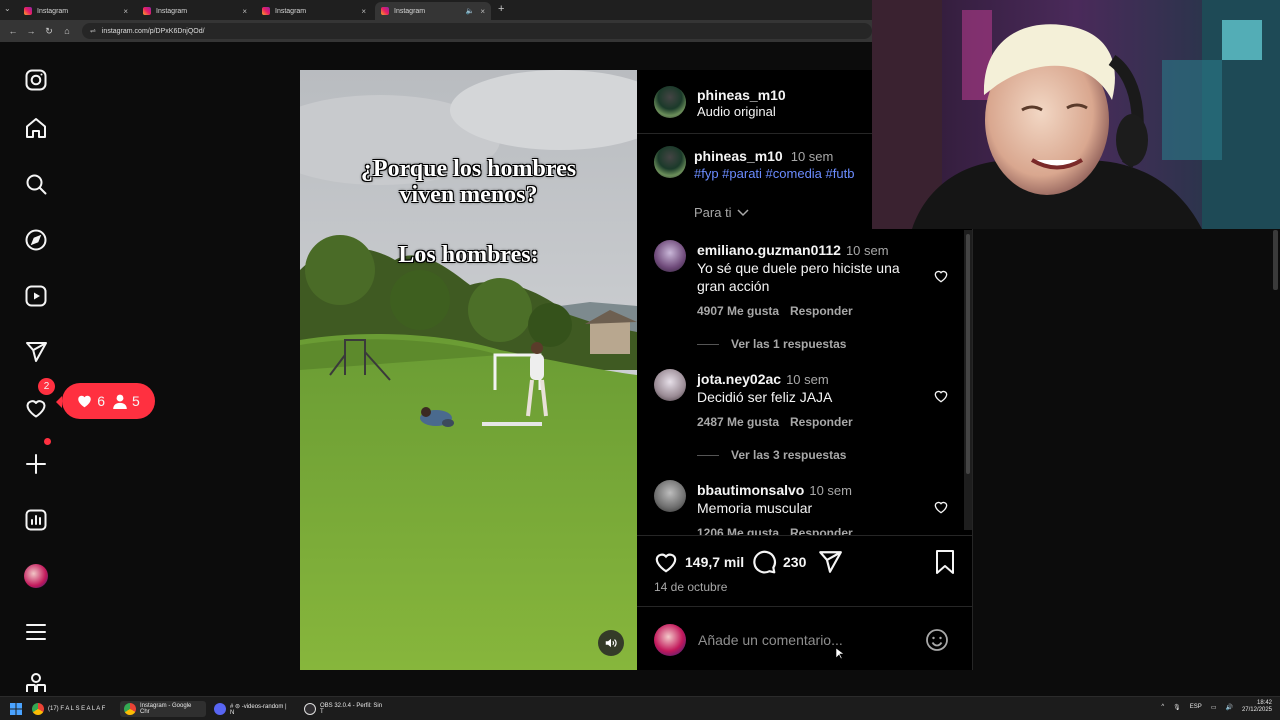 The height and width of the screenshot is (720, 1280). What do you see at coordinates (670, 102) in the screenshot?
I see `author-avatar` at bounding box center [670, 102].